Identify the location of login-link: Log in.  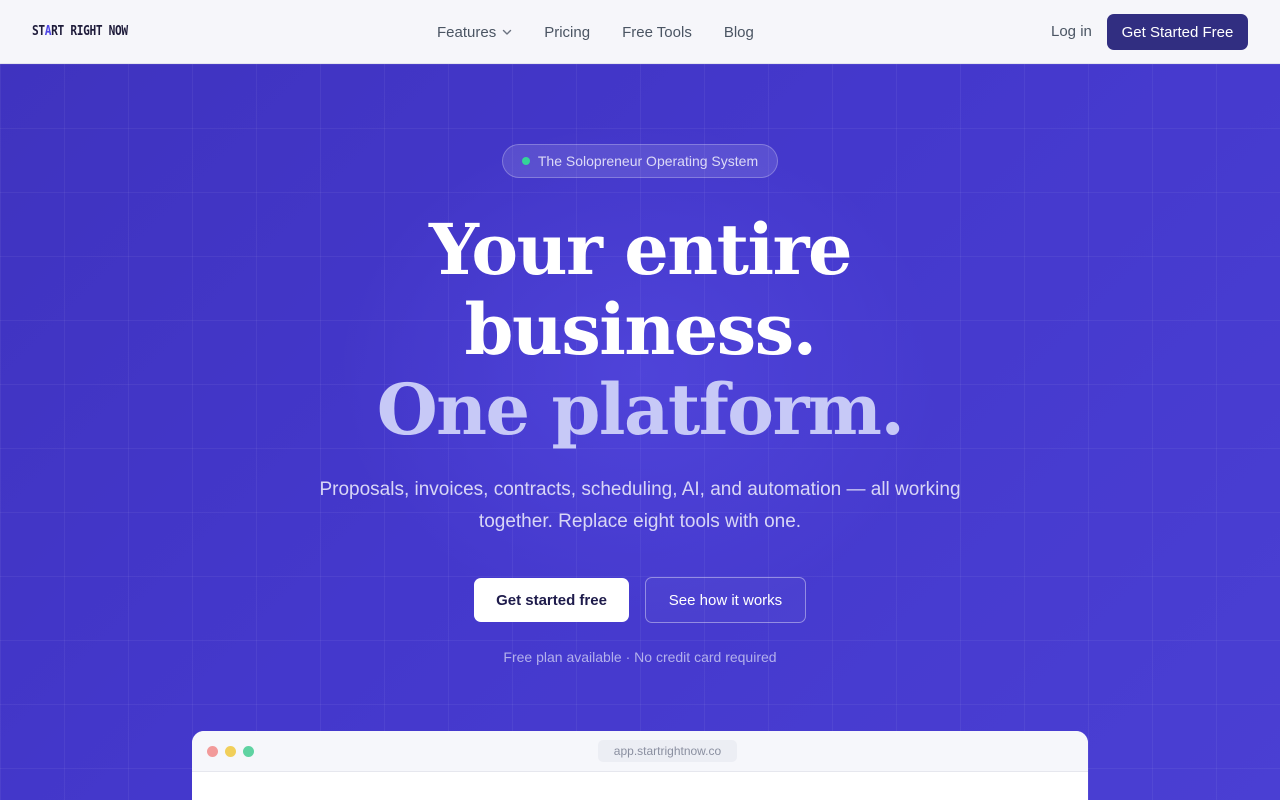
(1071, 31).